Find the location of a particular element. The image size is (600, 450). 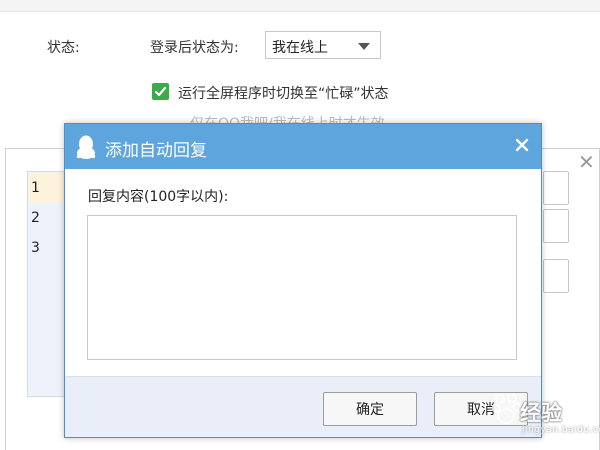

dialog-header: 添加自动回复 is located at coordinates (303, 146).